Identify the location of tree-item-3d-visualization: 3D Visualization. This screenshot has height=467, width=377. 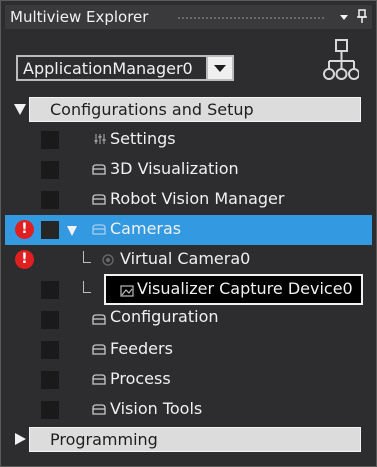
(188, 170).